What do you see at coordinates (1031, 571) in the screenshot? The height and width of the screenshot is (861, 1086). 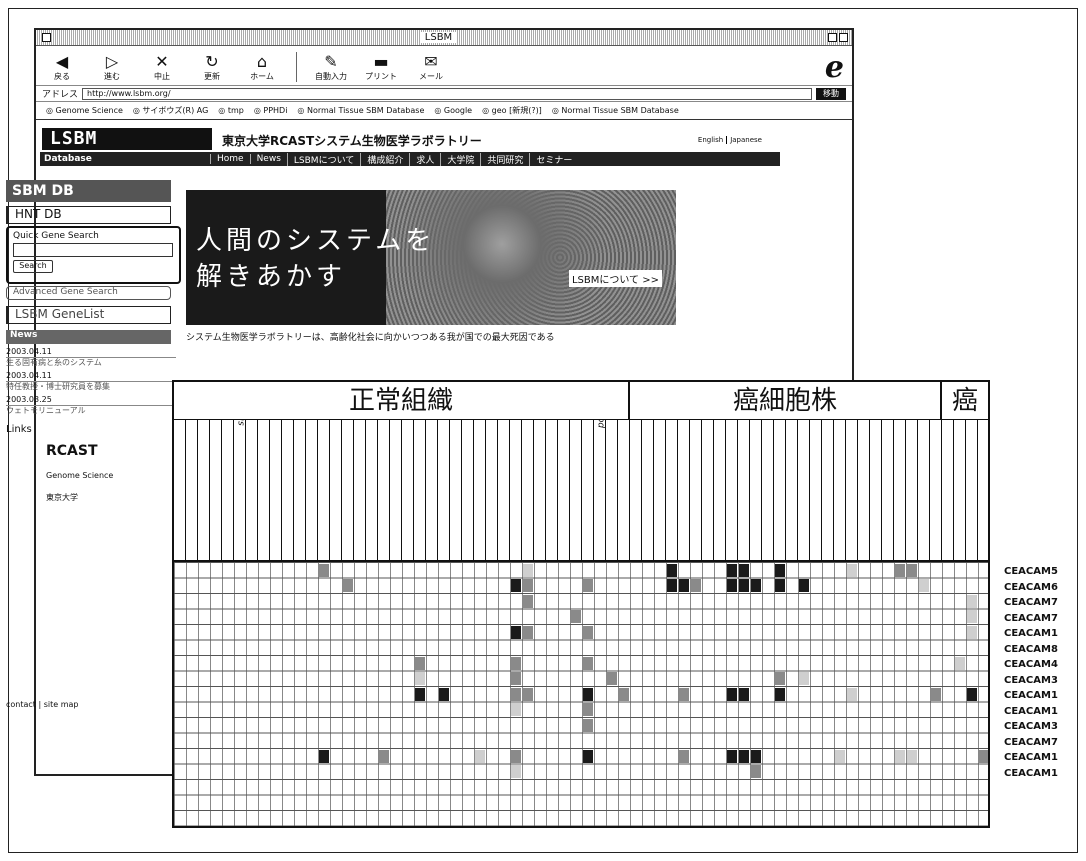 I see `gene-row-label: CEACAM5` at bounding box center [1031, 571].